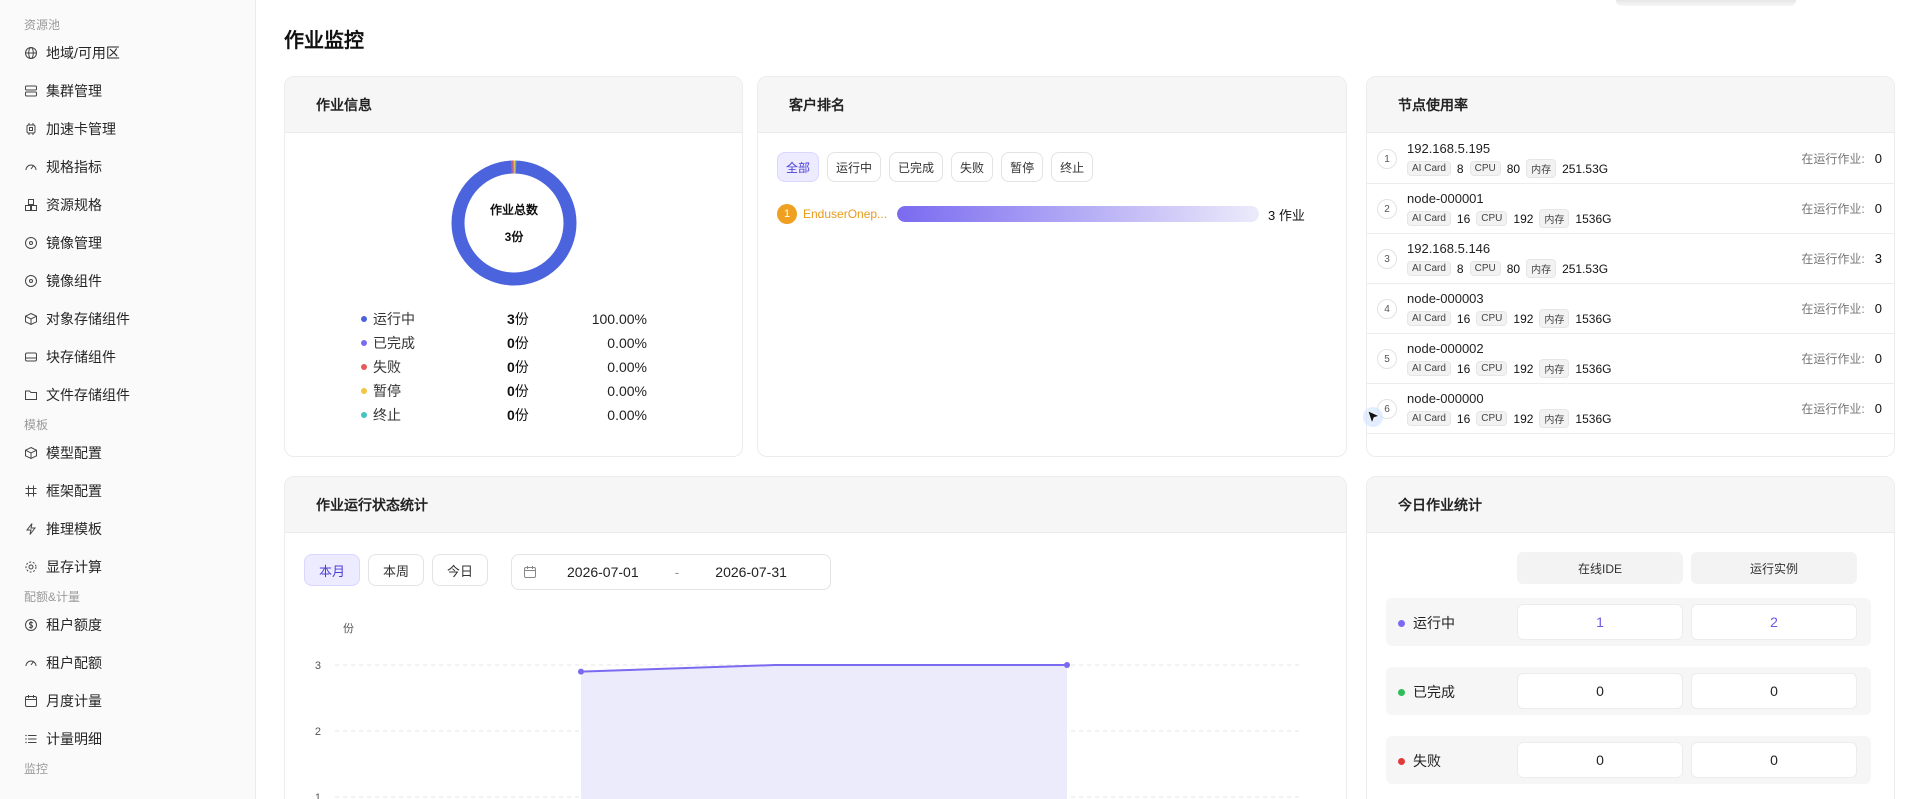 Image resolution: width=1920 pixels, height=799 pixels. Describe the element at coordinates (1429, 218) in the screenshot. I see `node-spec-tag: AI Card` at that location.